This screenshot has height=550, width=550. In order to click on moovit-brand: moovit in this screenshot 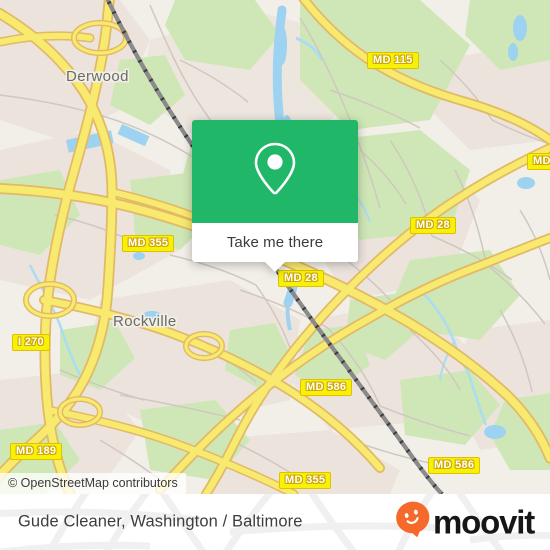, I will do `click(465, 522)`.